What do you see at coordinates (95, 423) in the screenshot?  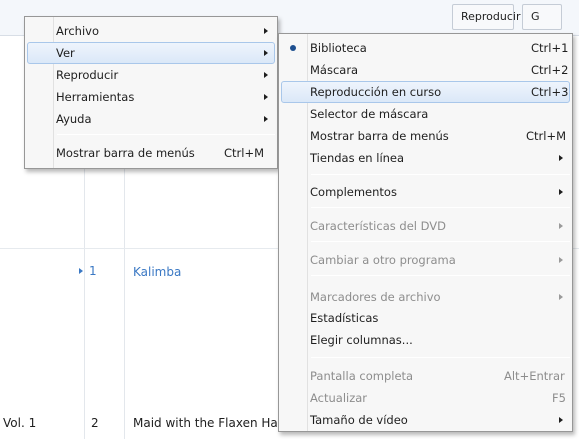 I see `track-number: 2` at bounding box center [95, 423].